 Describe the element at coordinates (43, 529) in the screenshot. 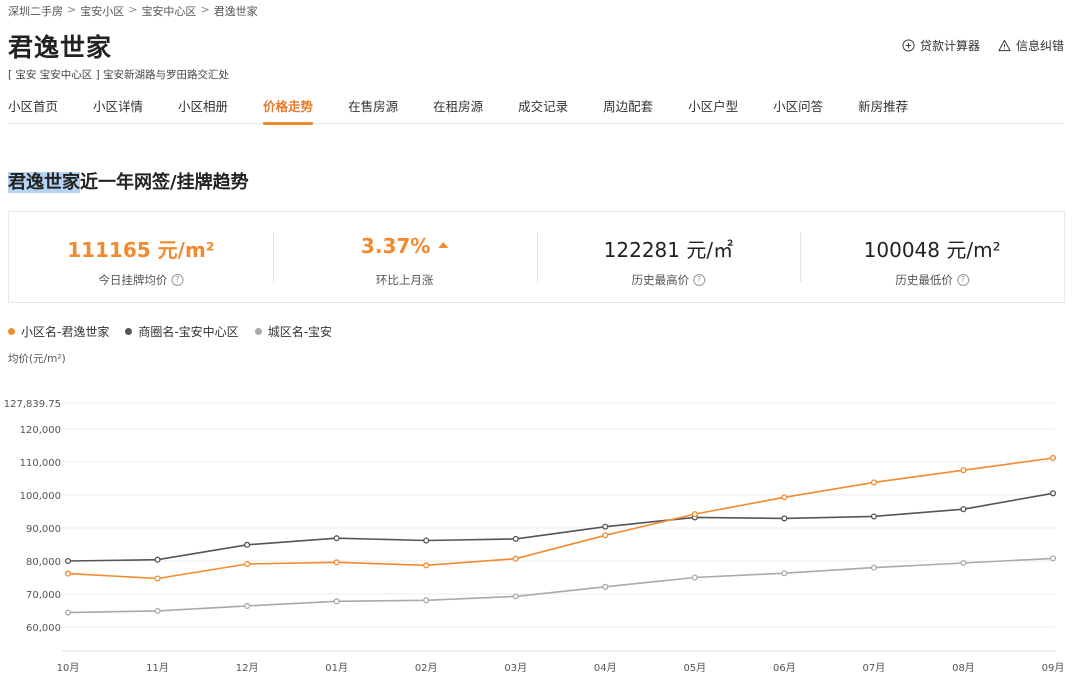

I see `y-tick-label: 90,000` at that location.